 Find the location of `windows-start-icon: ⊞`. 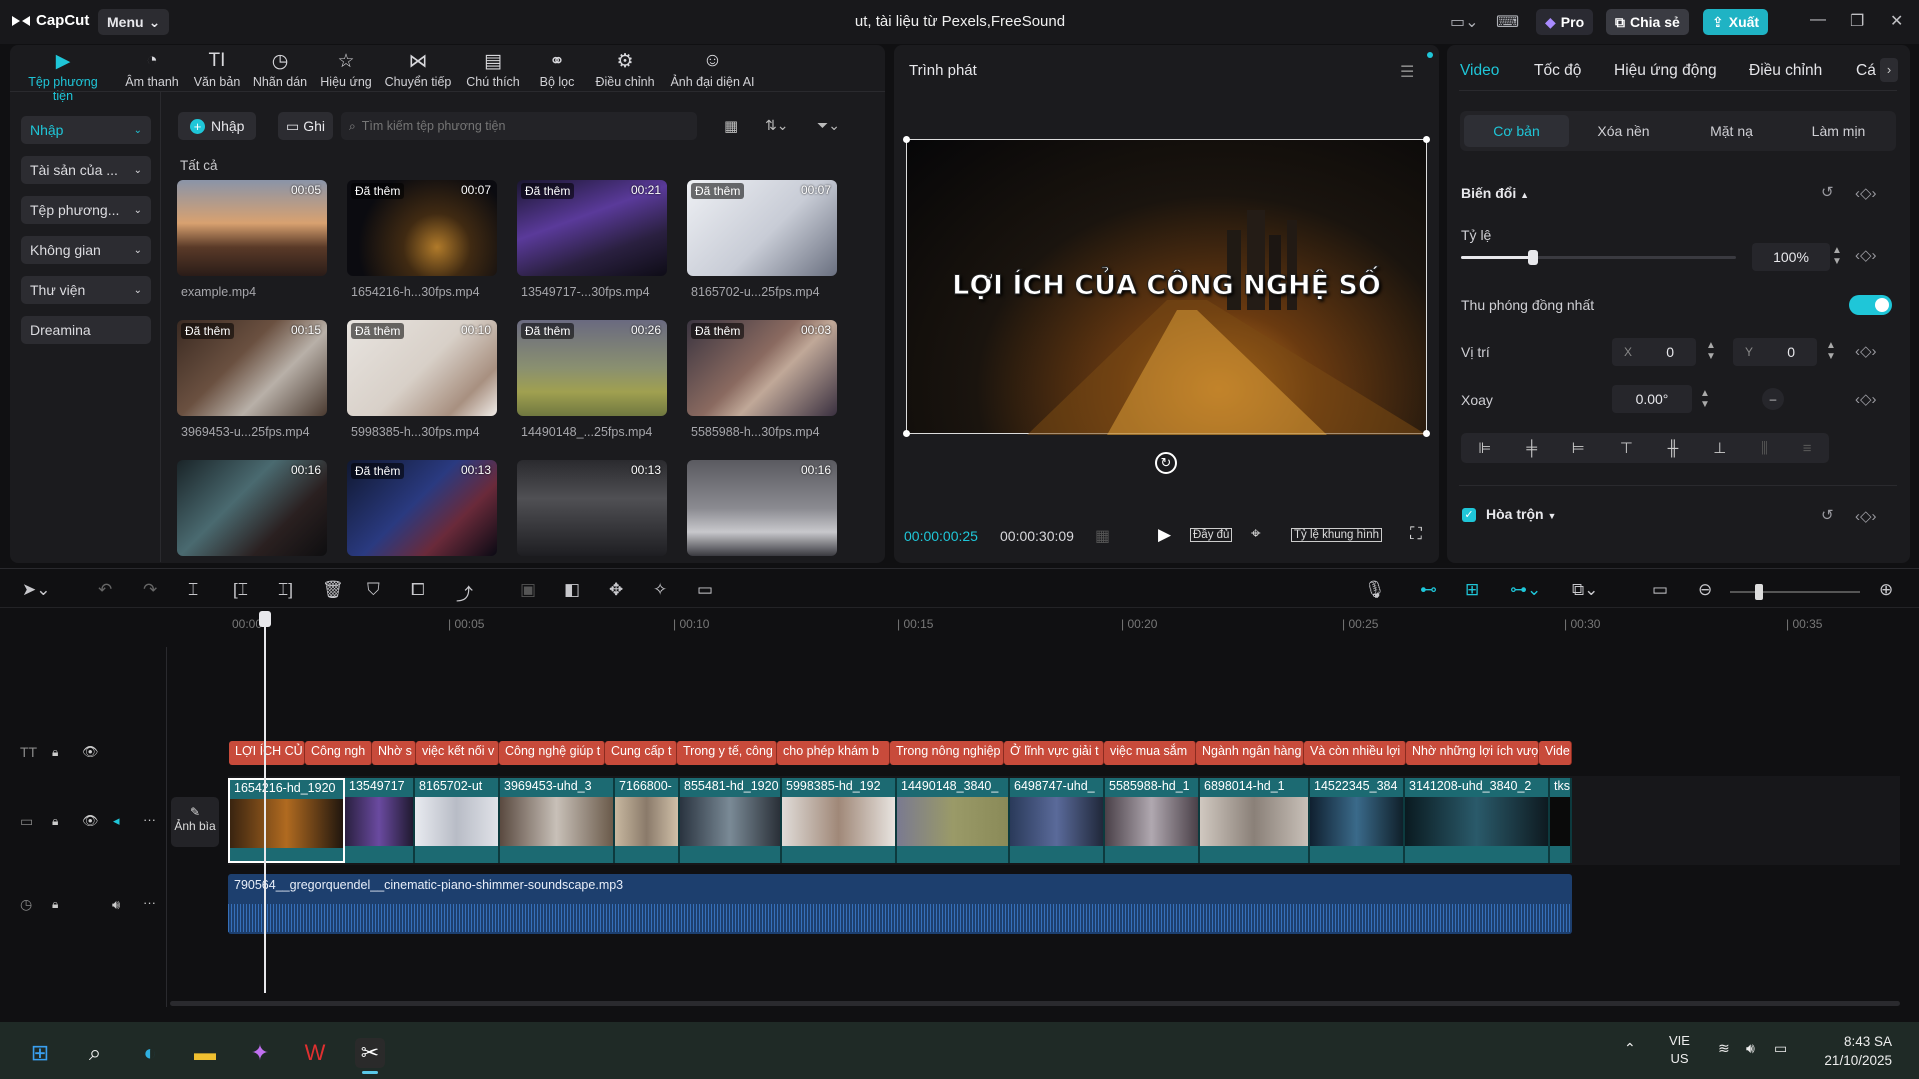

windows-start-icon: ⊞ is located at coordinates (40, 1053).